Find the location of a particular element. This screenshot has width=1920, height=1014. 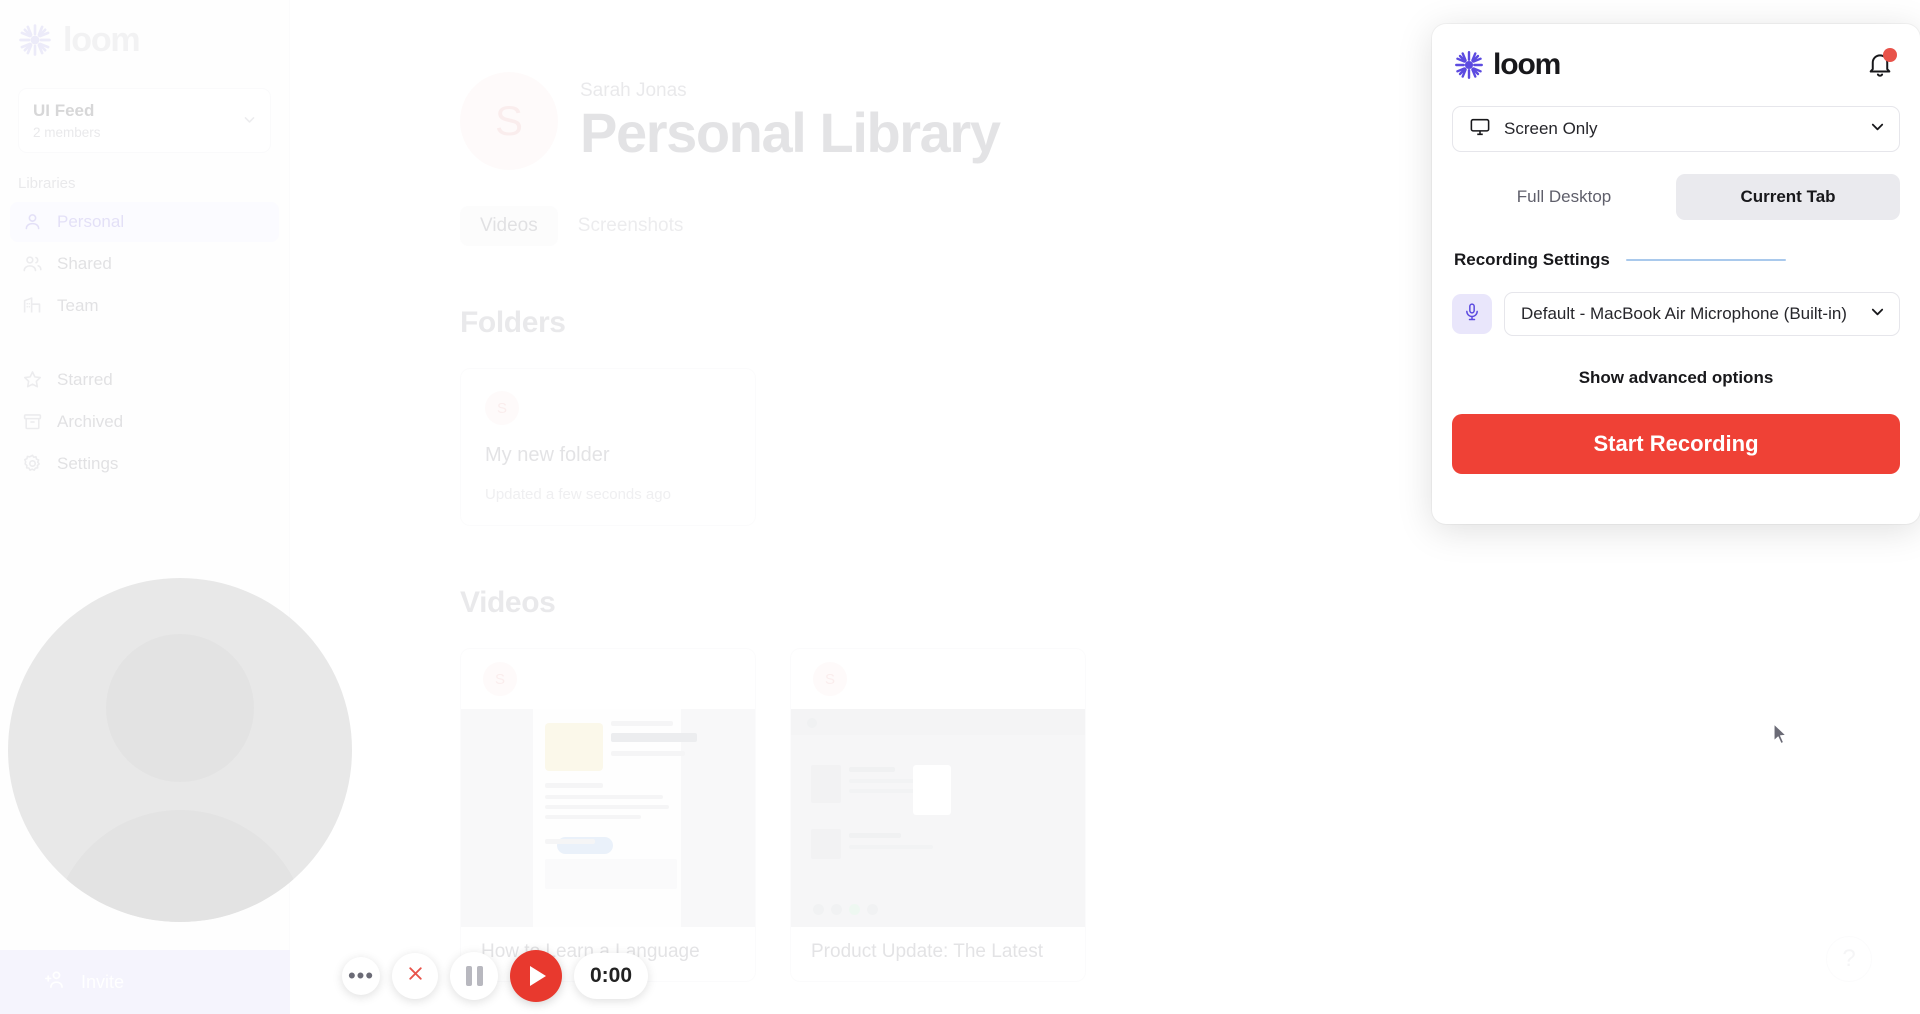

mouse-cursor is located at coordinates (1781, 735).